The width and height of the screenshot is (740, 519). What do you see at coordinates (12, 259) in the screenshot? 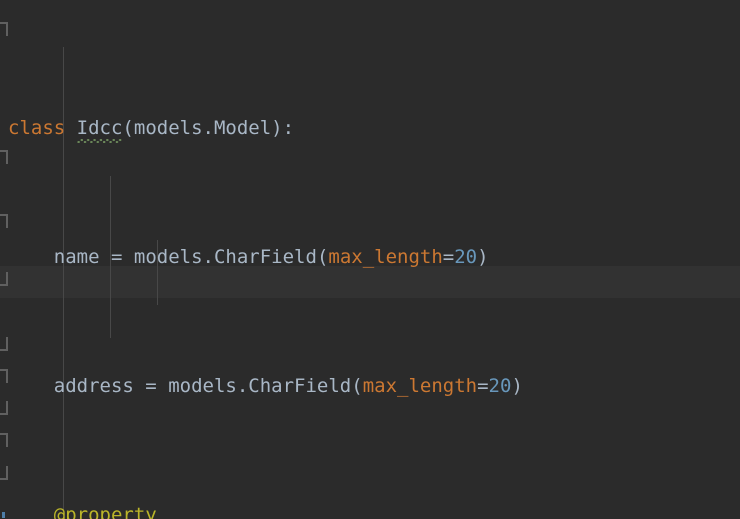
I see `gutter-fold-markers` at bounding box center [12, 259].